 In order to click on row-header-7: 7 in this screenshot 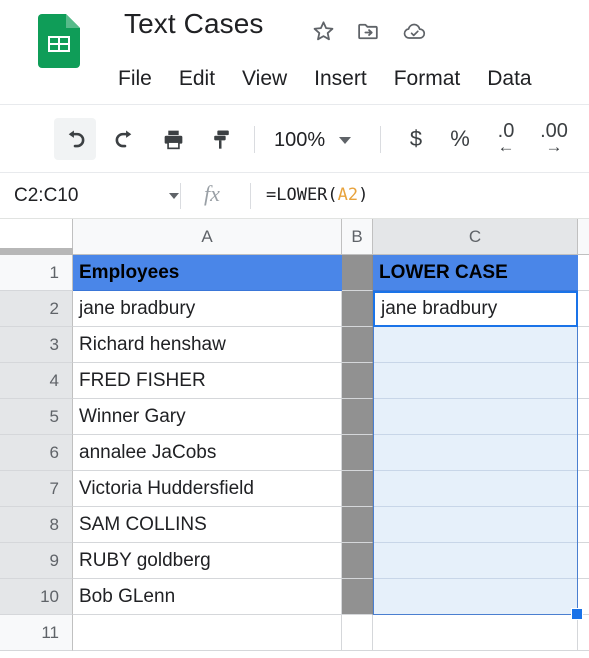, I will do `click(36, 489)`.